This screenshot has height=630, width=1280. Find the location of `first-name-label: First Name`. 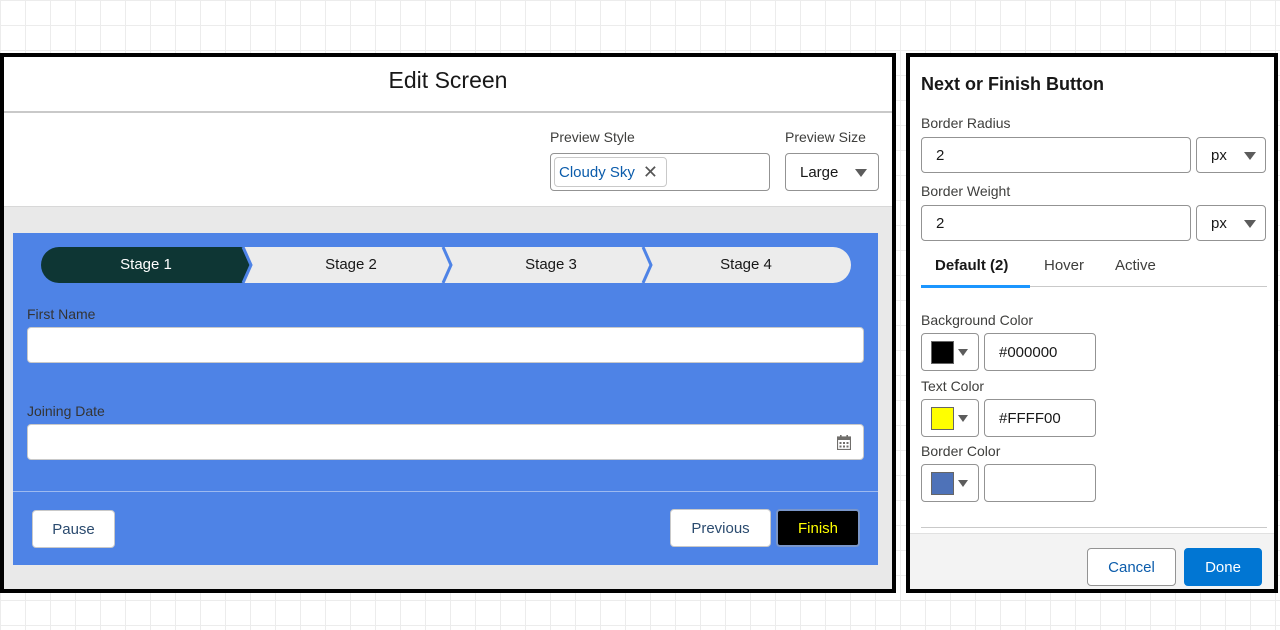

first-name-label: First Name is located at coordinates (61, 314).